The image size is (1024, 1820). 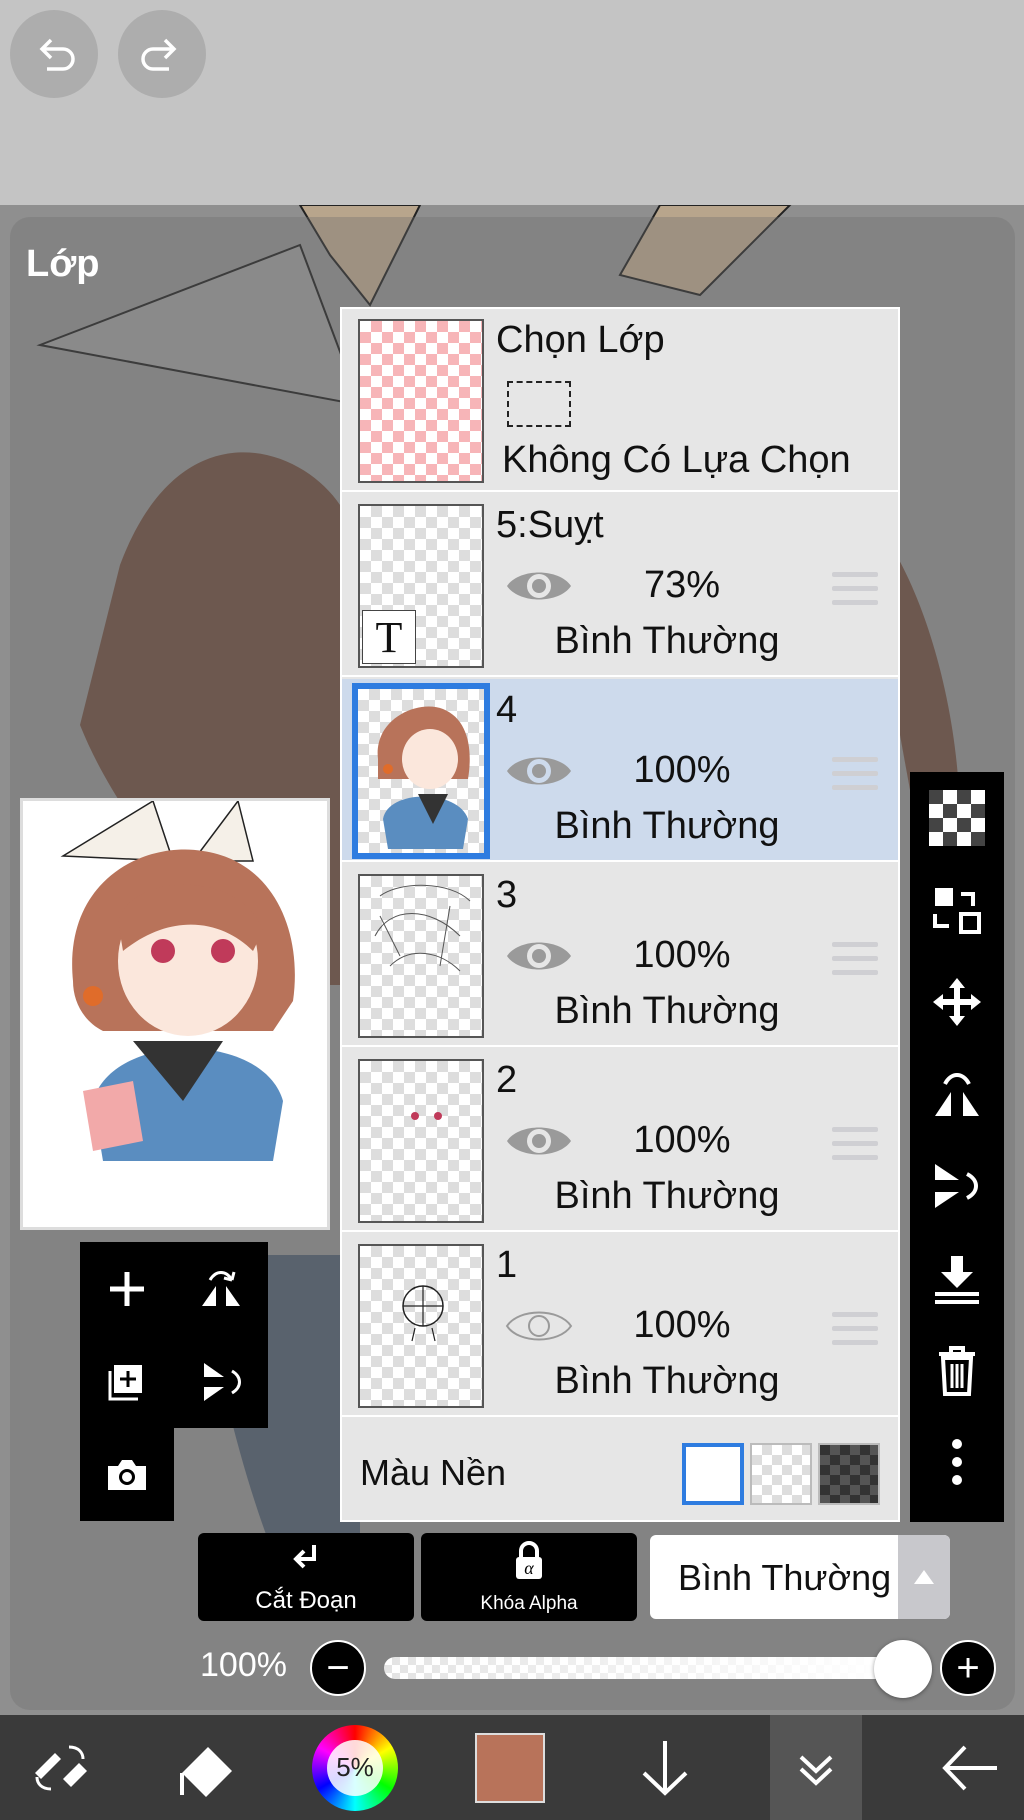 I want to click on flip-horizontal-icon, so click(x=221, y=1288).